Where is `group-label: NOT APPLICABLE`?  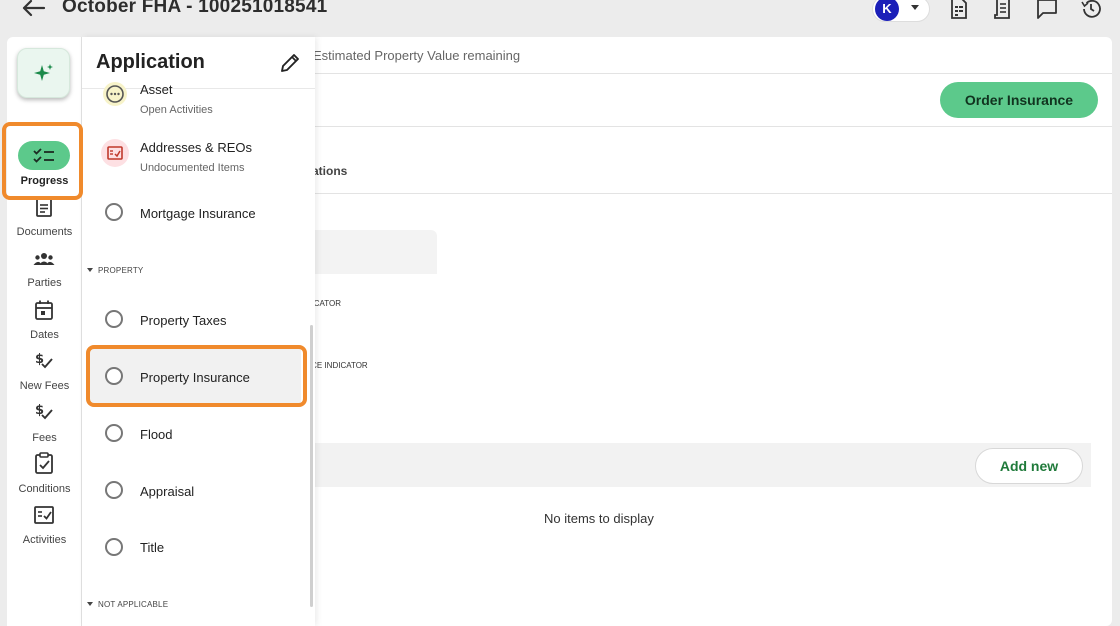
group-label: NOT APPLICABLE is located at coordinates (133, 604).